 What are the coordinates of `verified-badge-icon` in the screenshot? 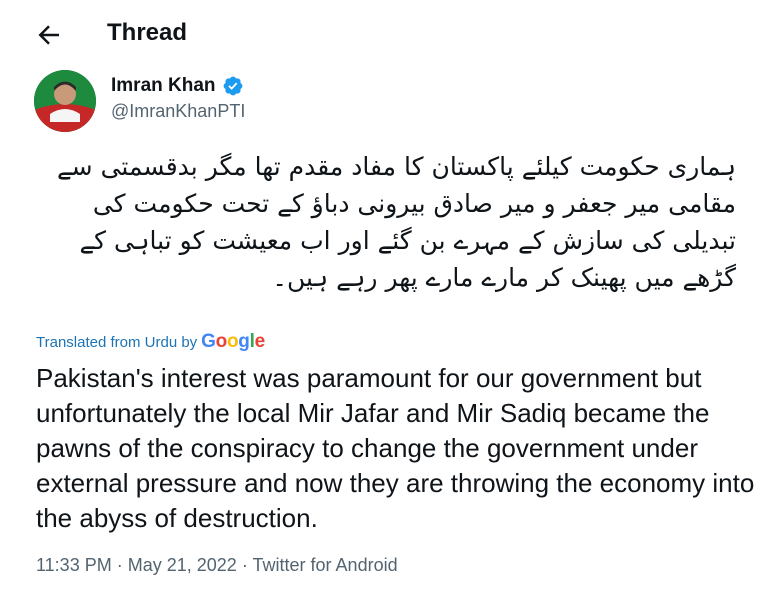 It's located at (232, 86).